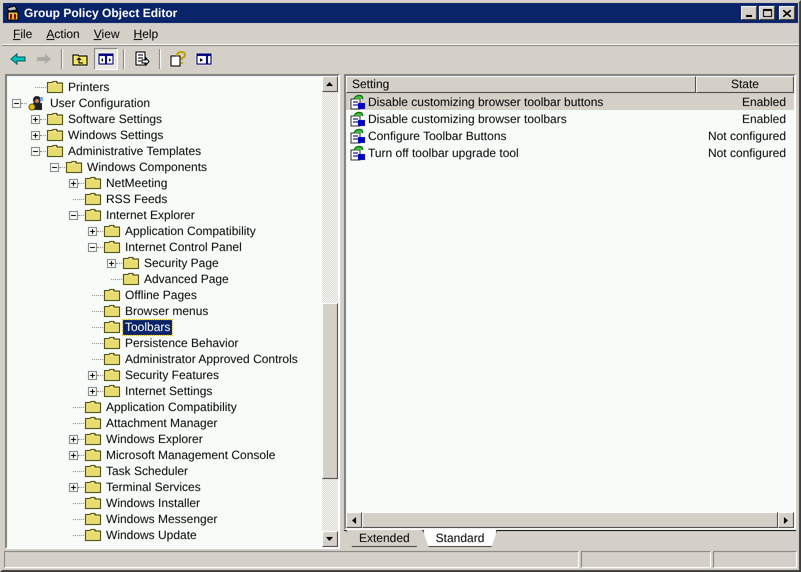 Image resolution: width=801 pixels, height=572 pixels. Describe the element at coordinates (154, 439) in the screenshot. I see `tree-item: Windows Explorer` at that location.